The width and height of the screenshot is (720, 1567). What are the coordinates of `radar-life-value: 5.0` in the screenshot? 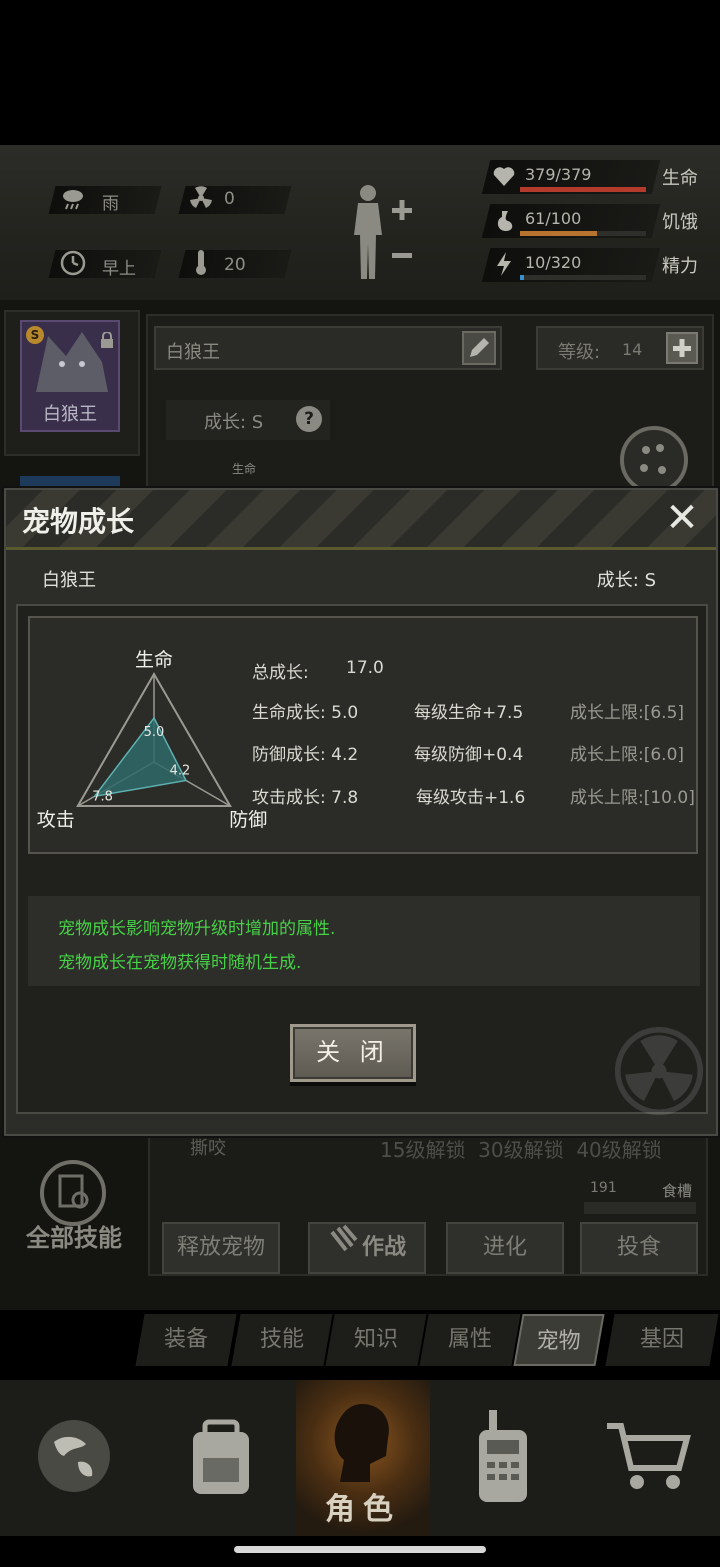 It's located at (154, 732).